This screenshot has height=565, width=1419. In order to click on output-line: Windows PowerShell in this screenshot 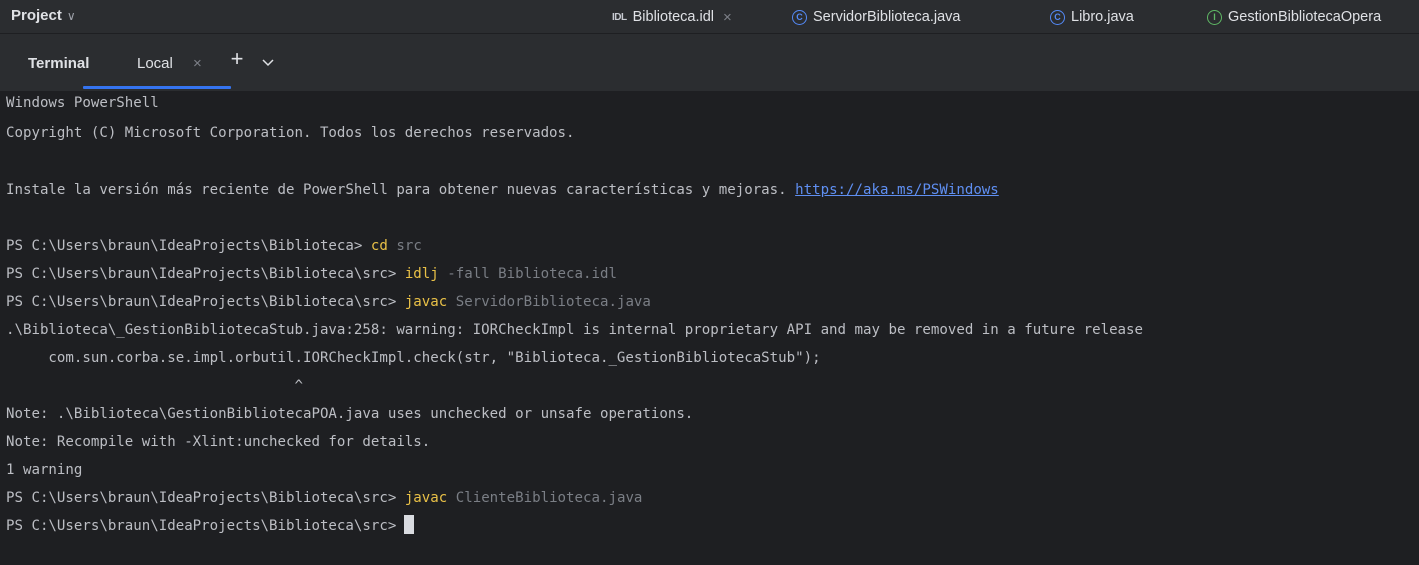, I will do `click(82, 103)`.